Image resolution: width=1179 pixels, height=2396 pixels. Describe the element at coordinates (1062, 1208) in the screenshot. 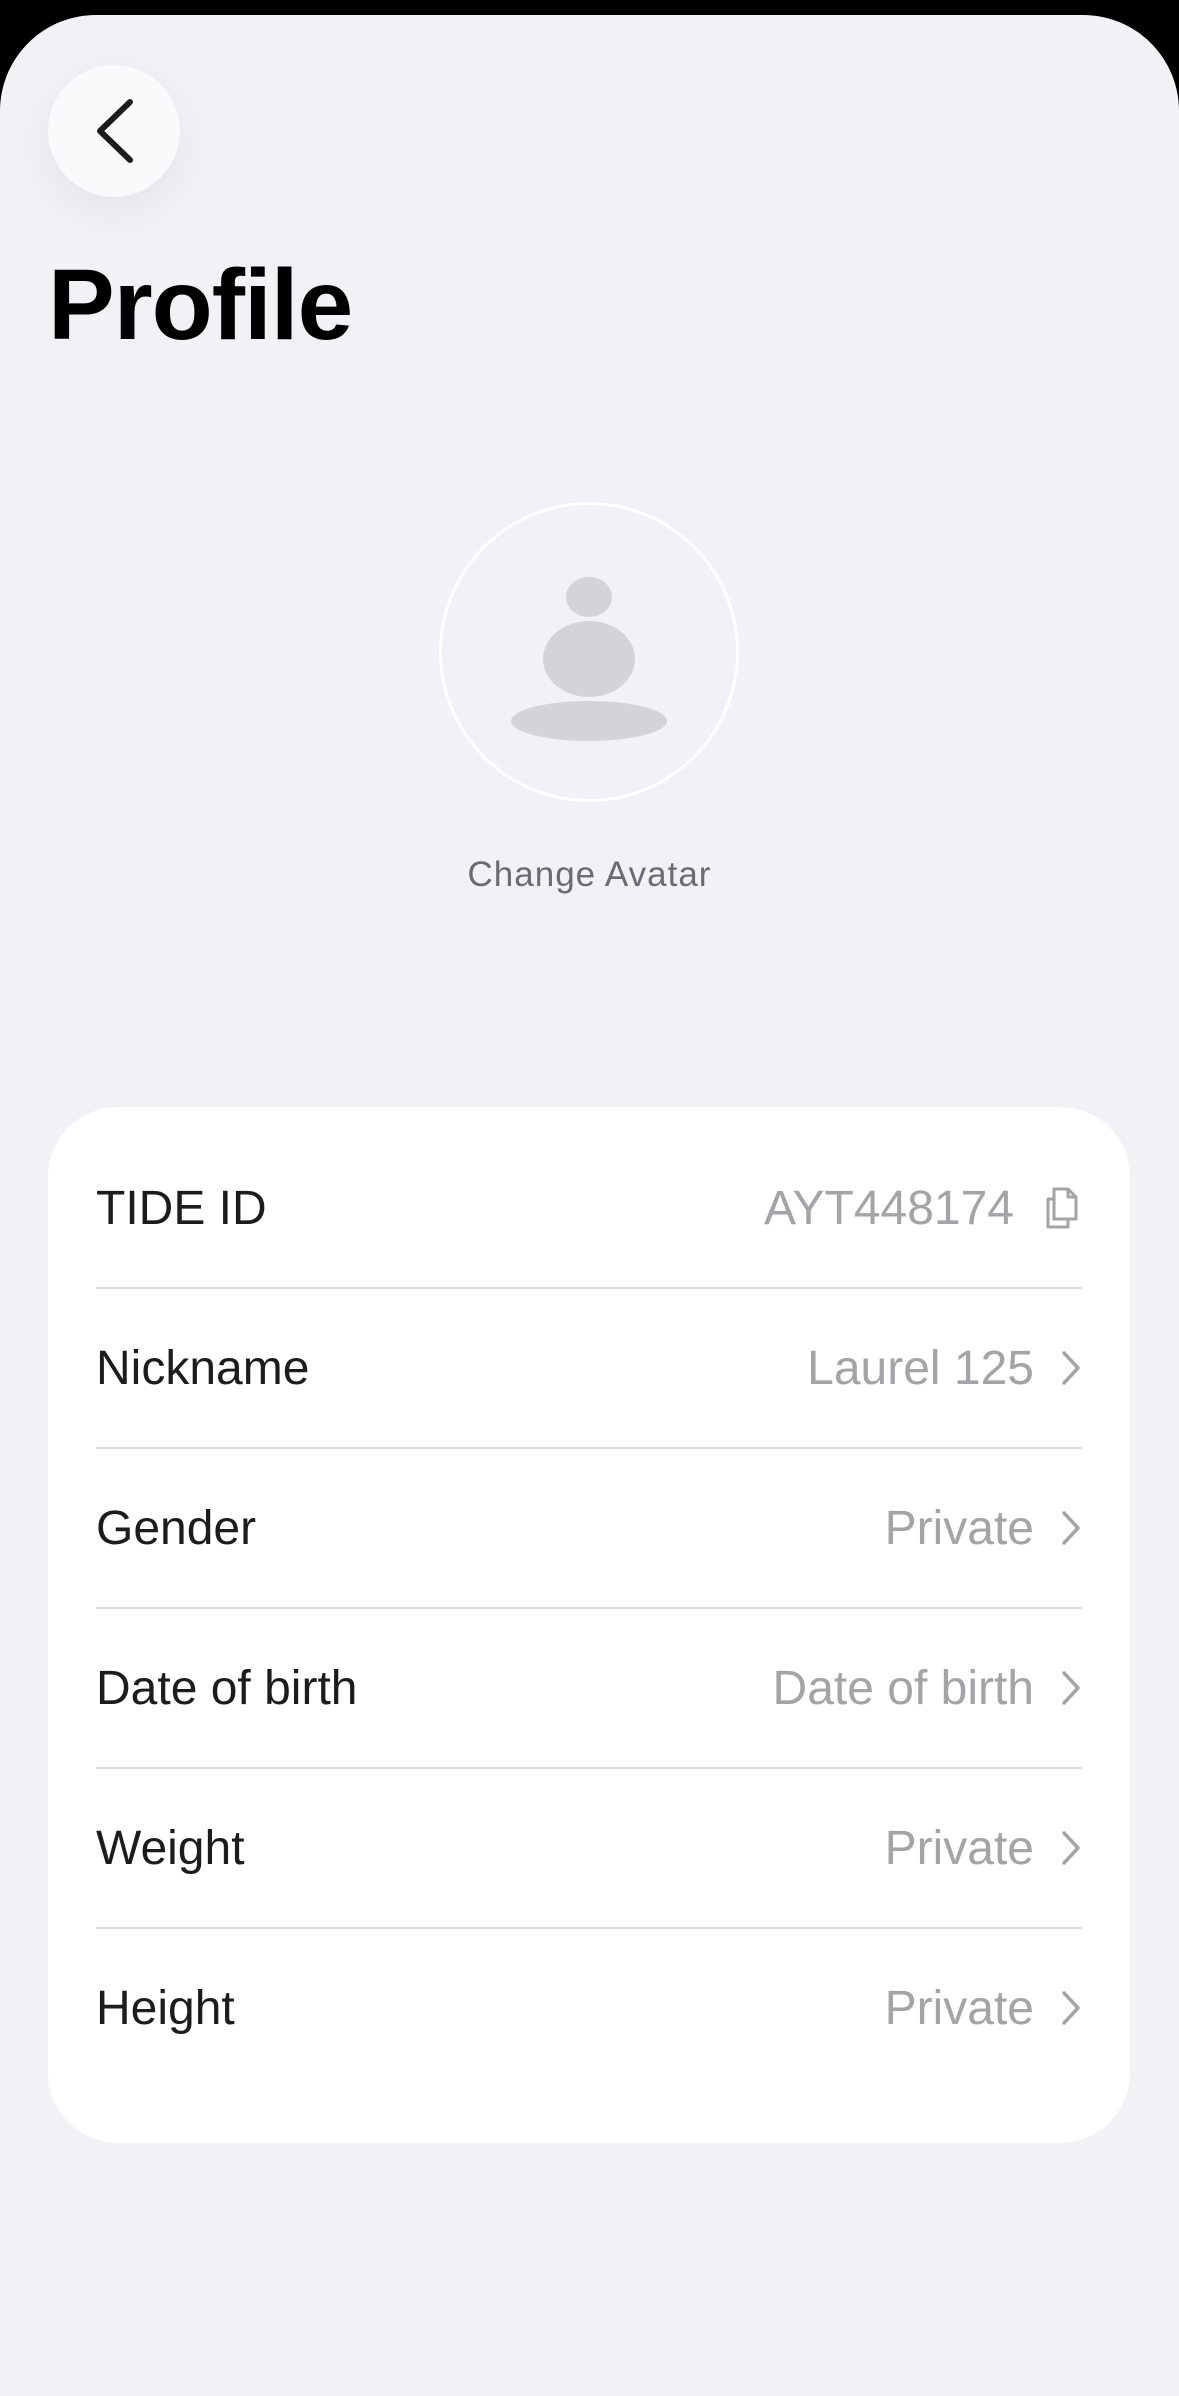

I see `copy-icon` at that location.